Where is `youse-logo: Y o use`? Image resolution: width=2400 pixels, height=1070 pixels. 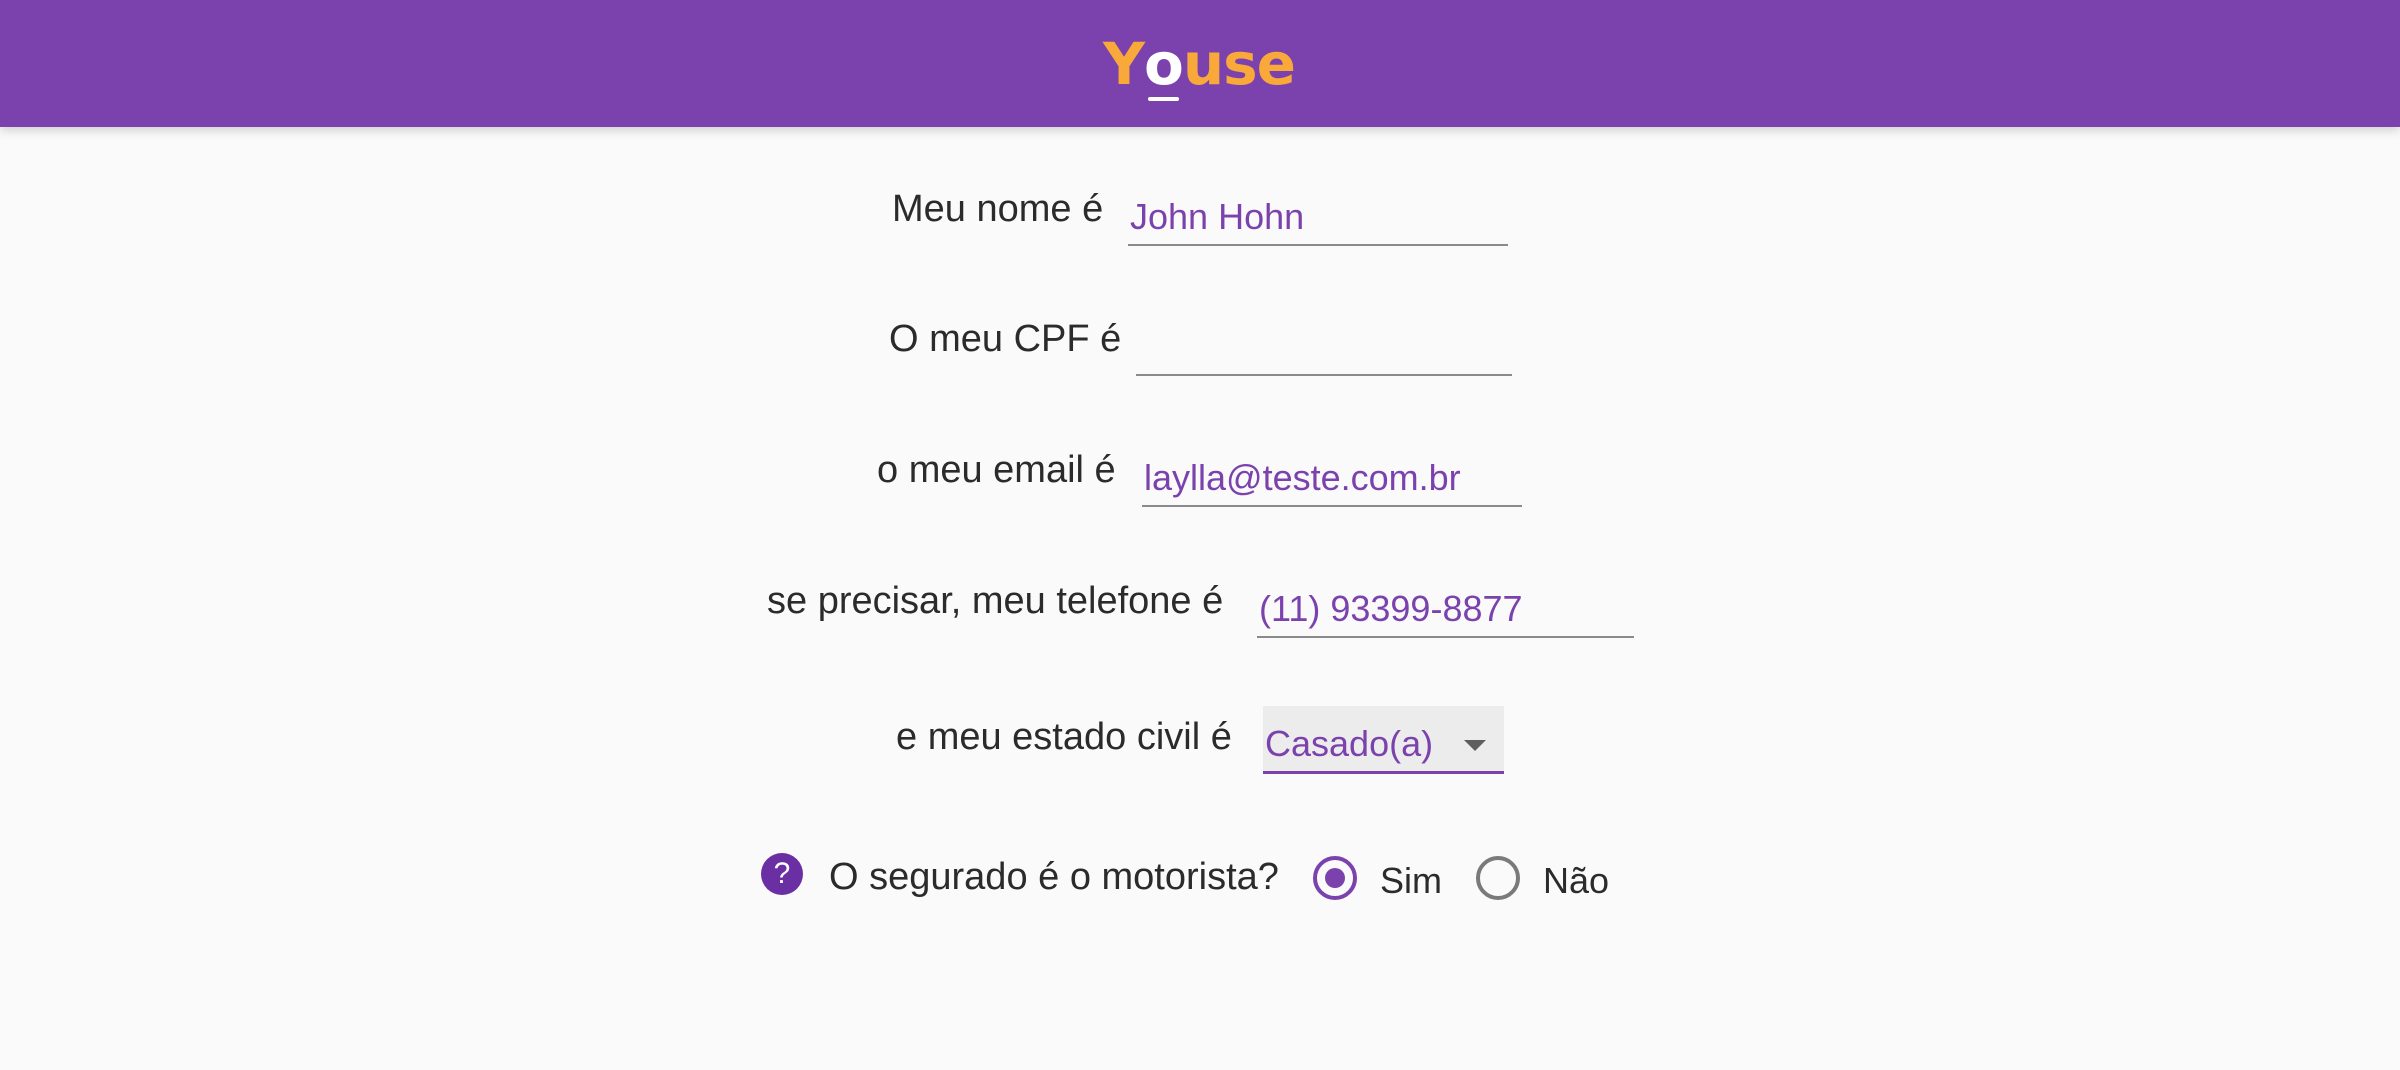
youse-logo: Y o use is located at coordinates (1199, 65).